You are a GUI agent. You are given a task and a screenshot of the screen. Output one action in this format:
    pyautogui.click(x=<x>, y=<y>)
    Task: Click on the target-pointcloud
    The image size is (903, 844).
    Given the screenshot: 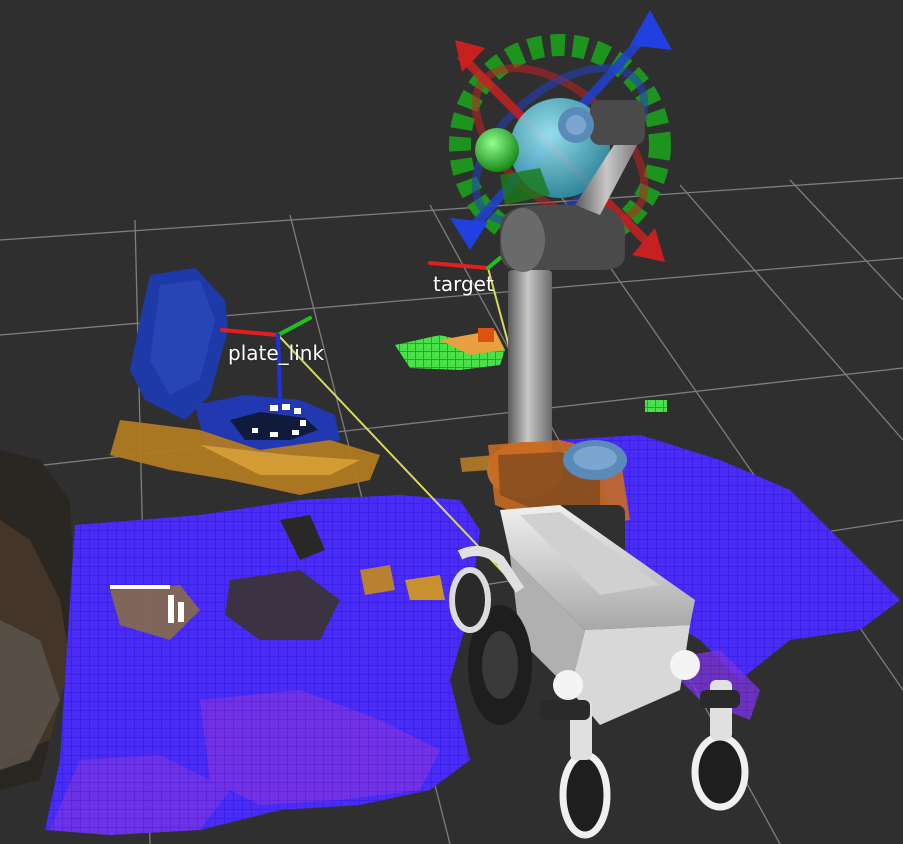 What is the action you would take?
    pyautogui.click(x=450, y=349)
    